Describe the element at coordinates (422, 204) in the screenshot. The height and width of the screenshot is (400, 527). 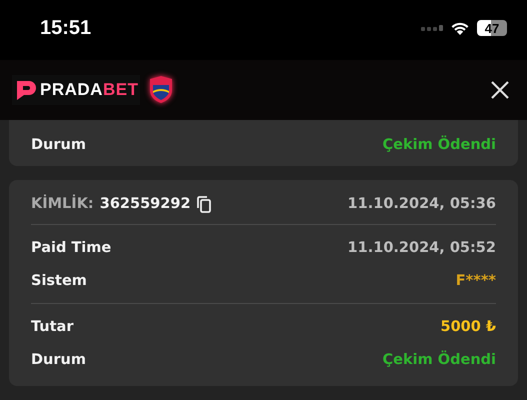
I see `date-text: 11.10.2024, 05:36` at that location.